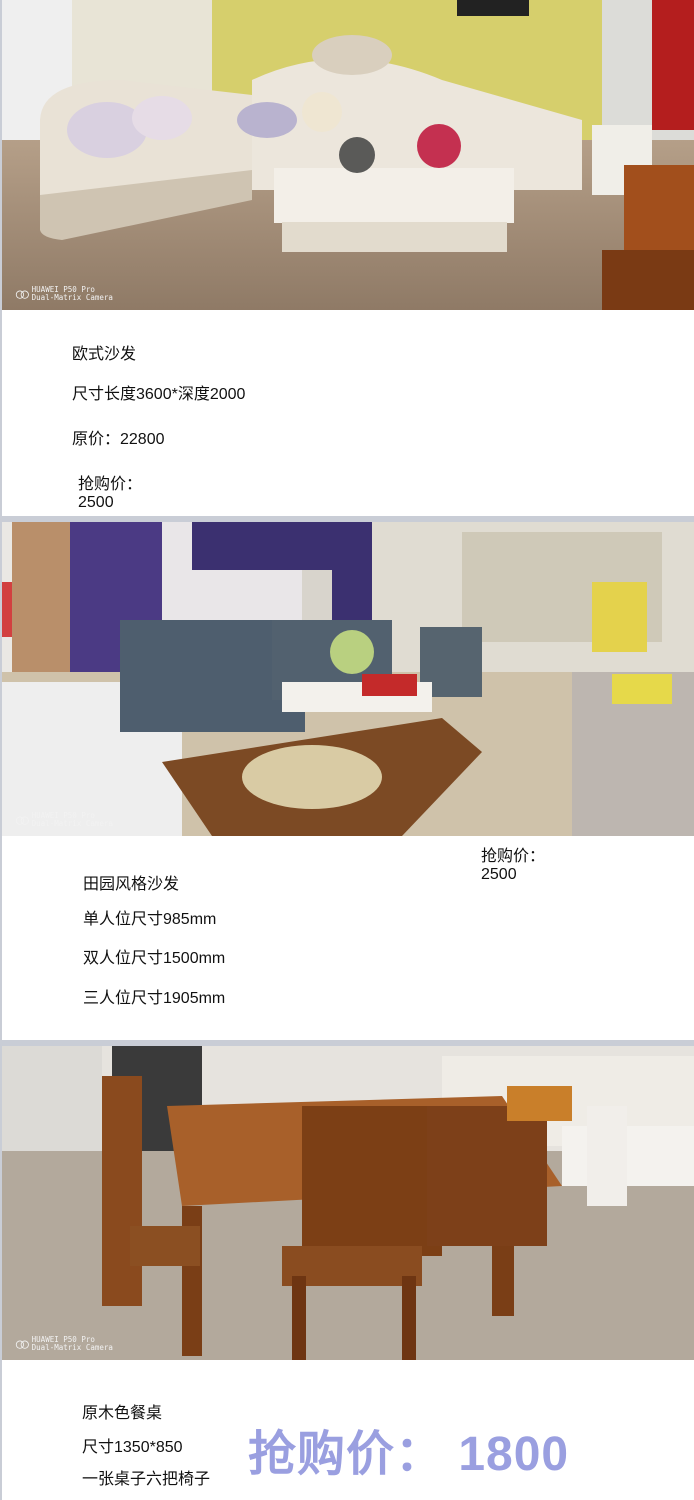 The width and height of the screenshot is (694, 1500). Describe the element at coordinates (154, 998) in the screenshot. I see `size-triple: 三人位尺寸1905mm` at that location.